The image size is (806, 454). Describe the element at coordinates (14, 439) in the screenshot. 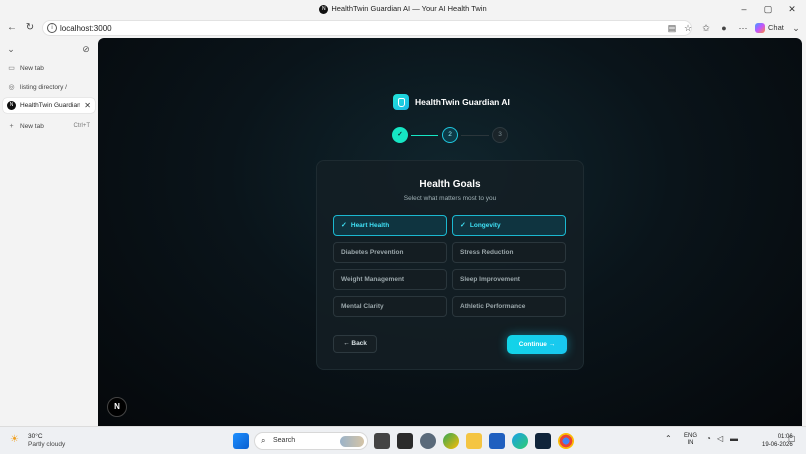

I see `partly-cloudy-icon: ☀` at that location.